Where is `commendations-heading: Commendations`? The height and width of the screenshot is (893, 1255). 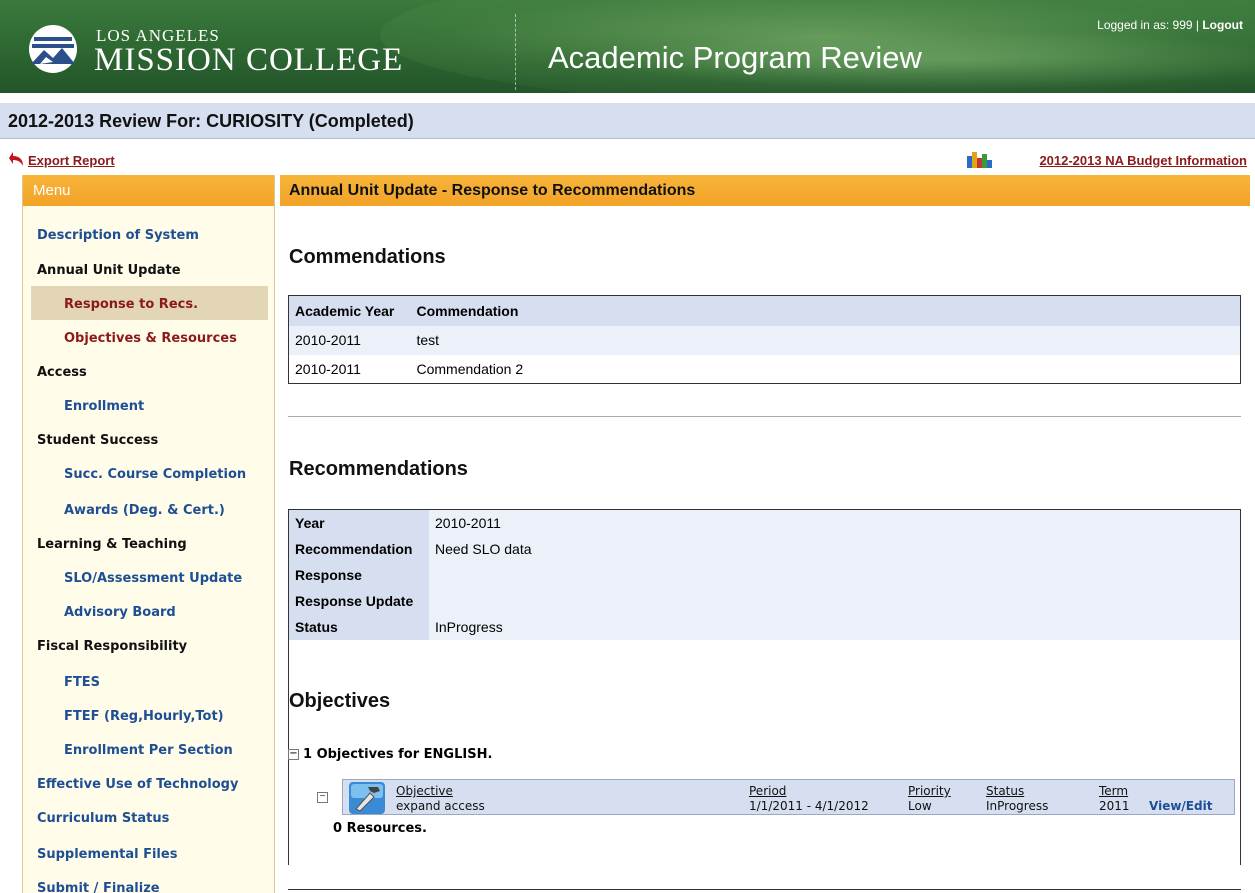
commendations-heading: Commendations is located at coordinates (367, 257).